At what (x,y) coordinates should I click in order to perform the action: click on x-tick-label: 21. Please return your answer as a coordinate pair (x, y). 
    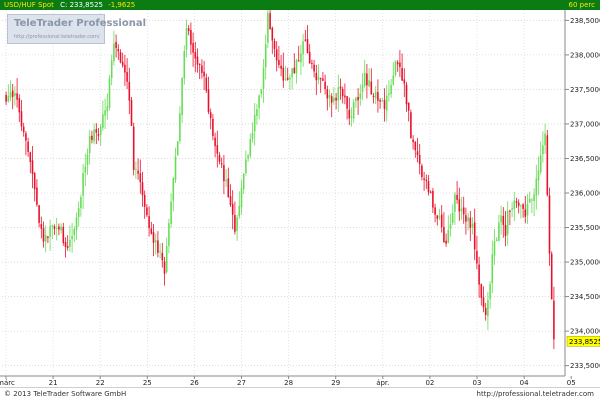
    Looking at the image, I should click on (53, 383).